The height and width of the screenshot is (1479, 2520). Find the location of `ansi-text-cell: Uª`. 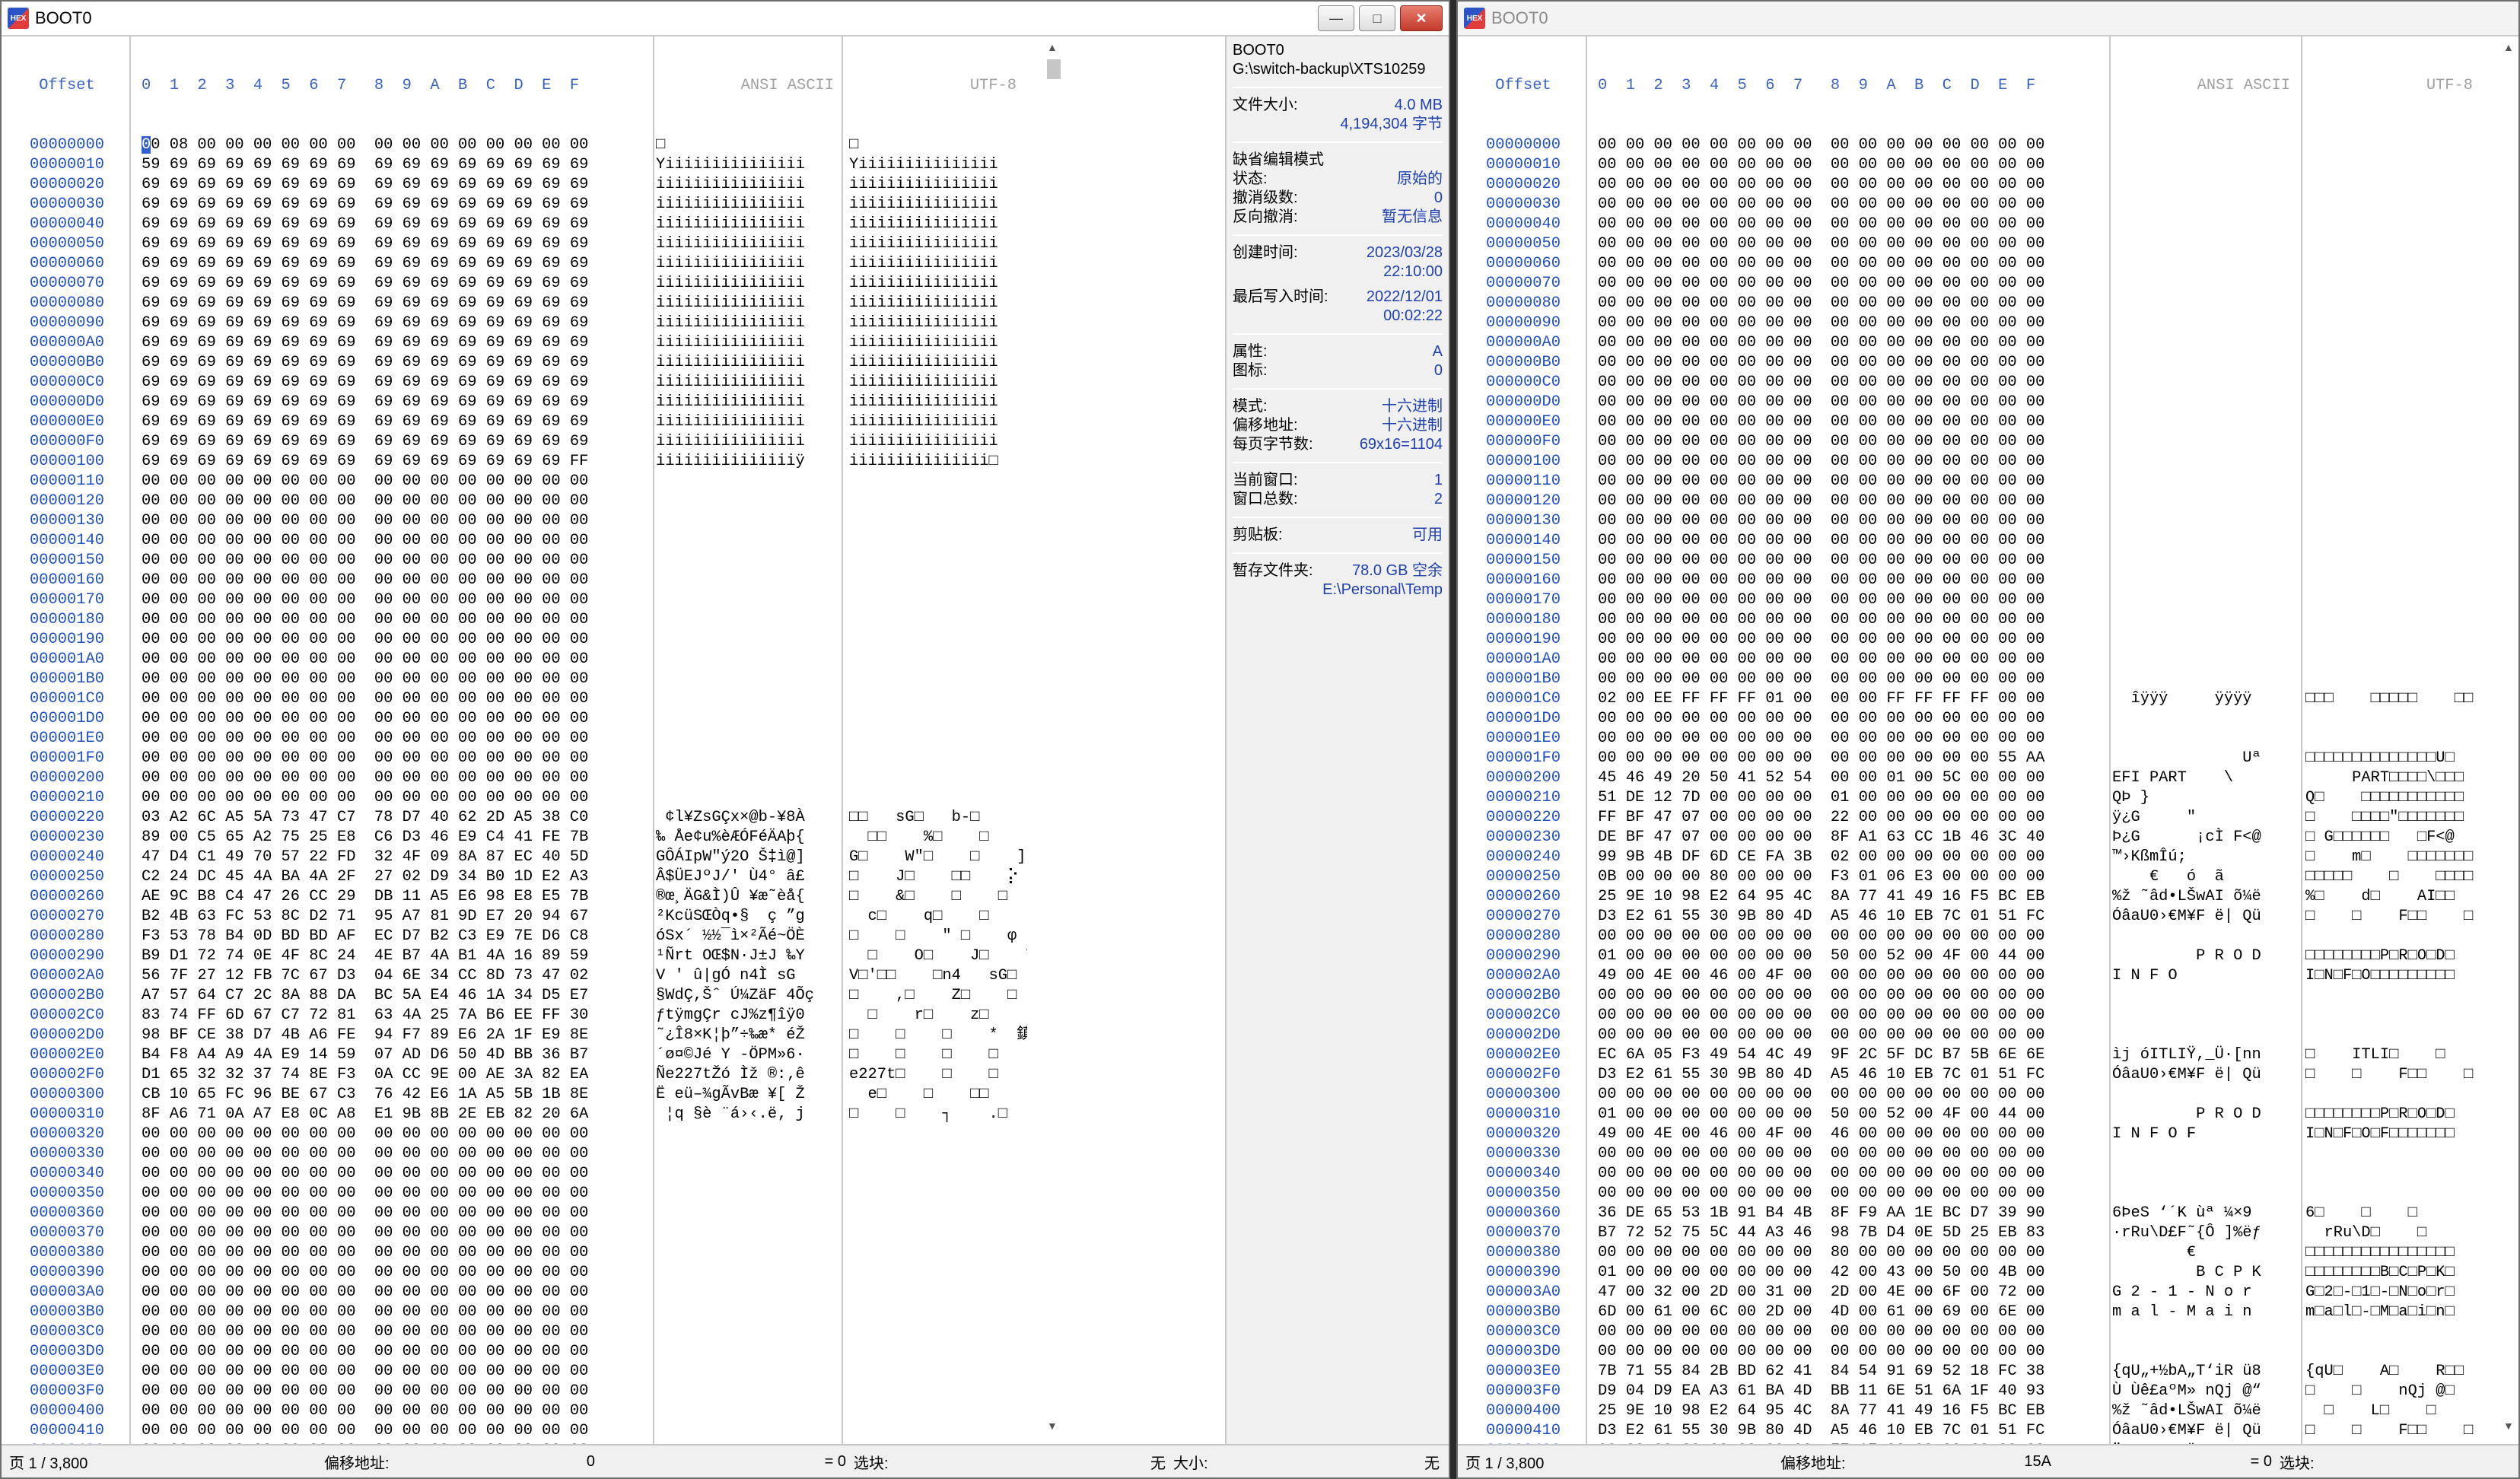

ansi-text-cell: Uª is located at coordinates (2204, 759).